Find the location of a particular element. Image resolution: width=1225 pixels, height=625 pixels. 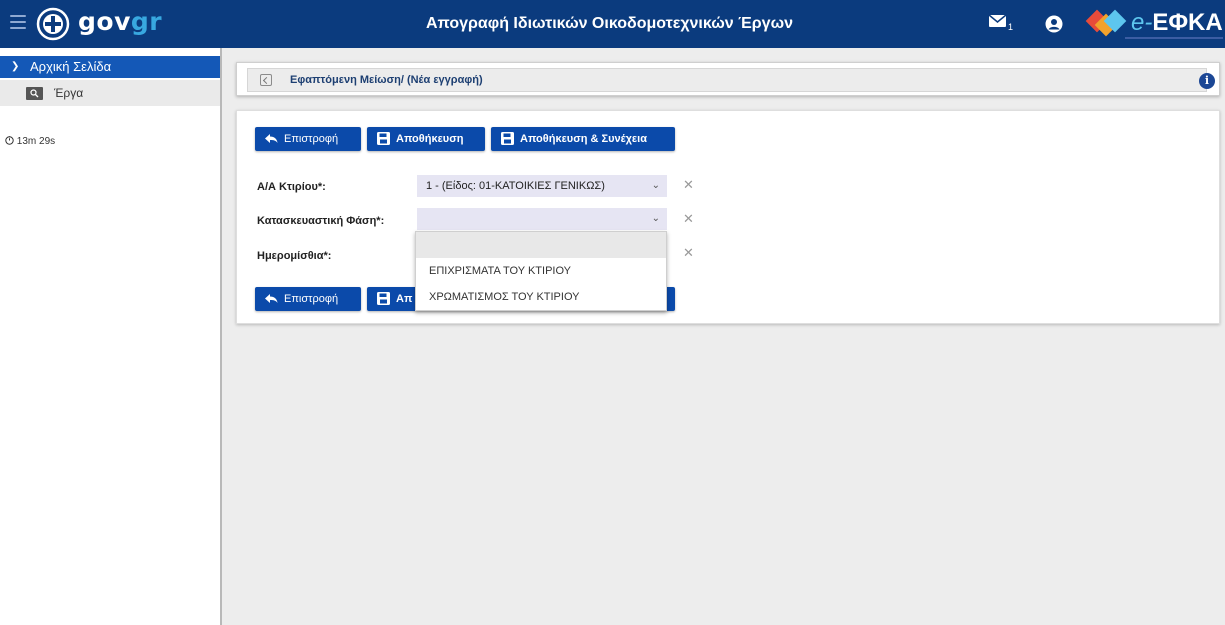

breadcrumb-card: Εφαπτόμενη Μείωση/ (Νέα εγγραφή) i is located at coordinates (728, 79).